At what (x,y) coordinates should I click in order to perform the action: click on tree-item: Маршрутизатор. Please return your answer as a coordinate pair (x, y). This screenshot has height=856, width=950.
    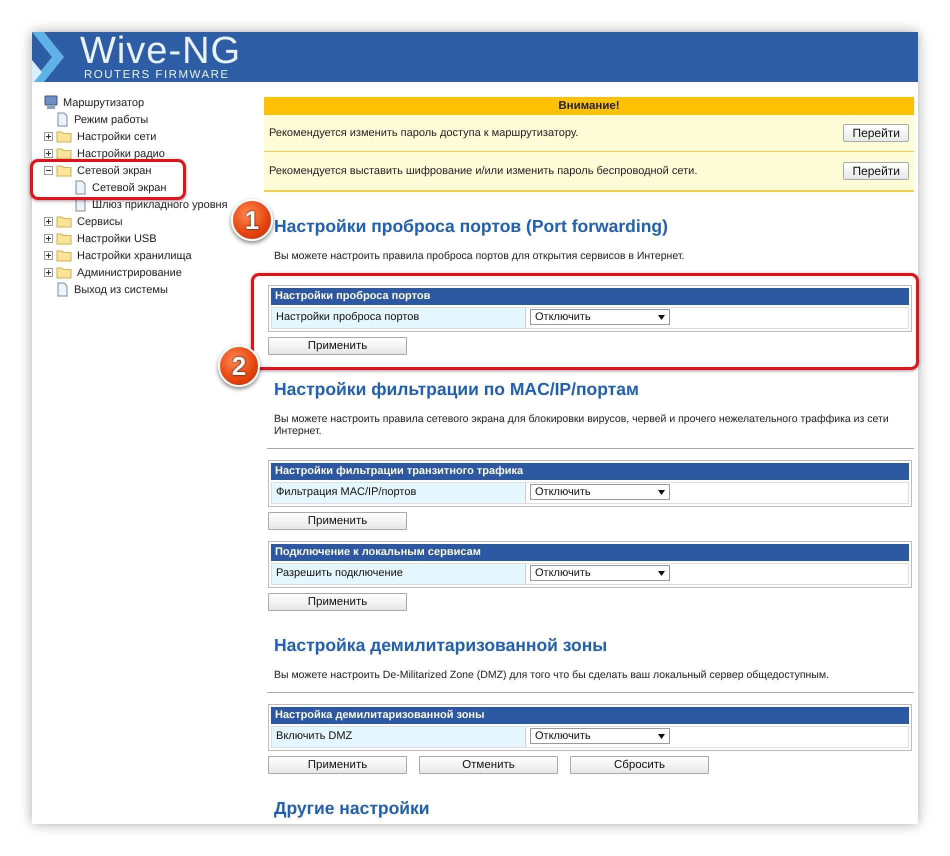
    Looking at the image, I should click on (103, 102).